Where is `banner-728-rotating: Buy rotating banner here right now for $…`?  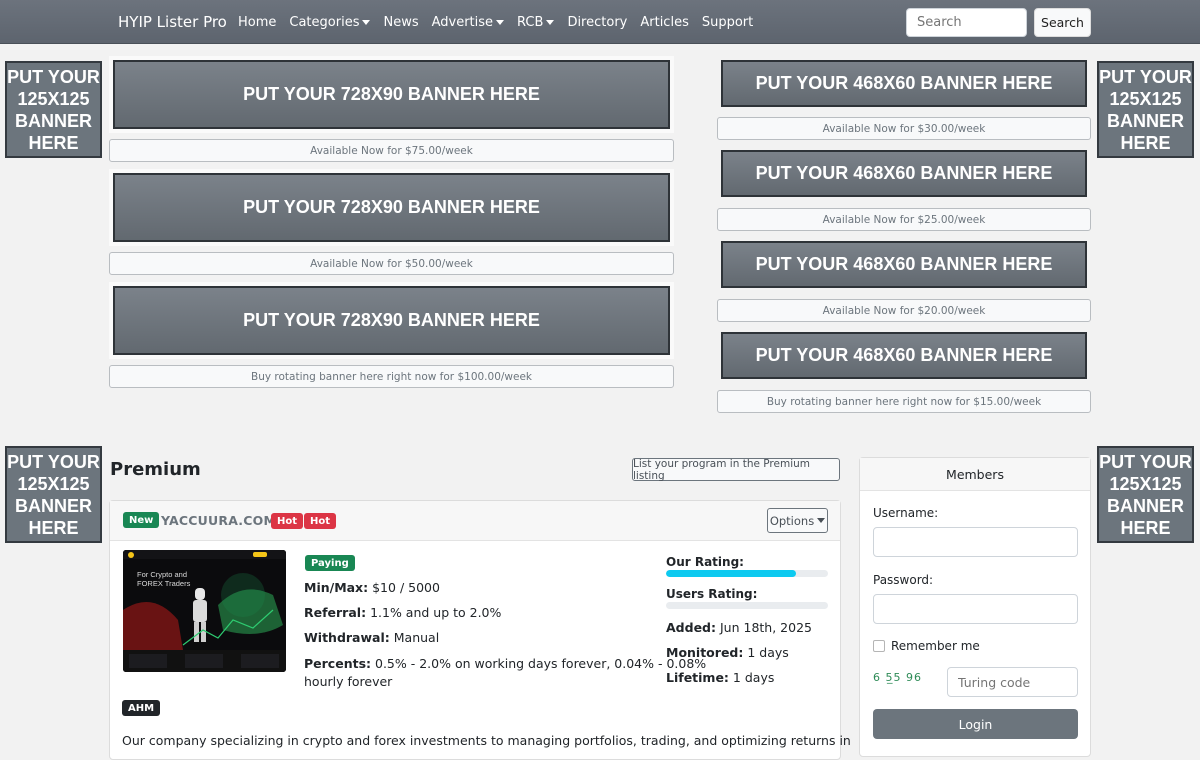 banner-728-rotating: Buy rotating banner here right now for $… is located at coordinates (391, 376).